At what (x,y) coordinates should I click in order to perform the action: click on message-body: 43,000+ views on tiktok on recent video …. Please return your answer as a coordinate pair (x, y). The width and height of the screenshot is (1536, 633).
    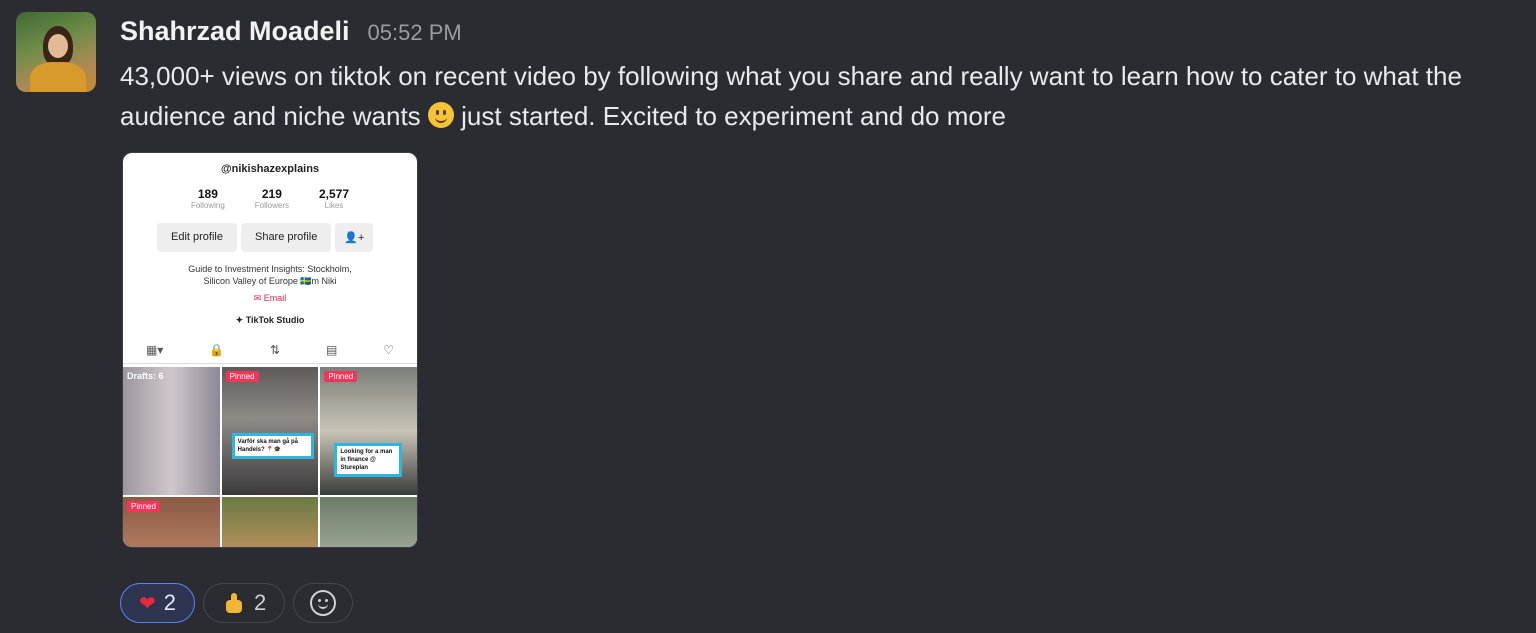
    Looking at the image, I should click on (820, 96).